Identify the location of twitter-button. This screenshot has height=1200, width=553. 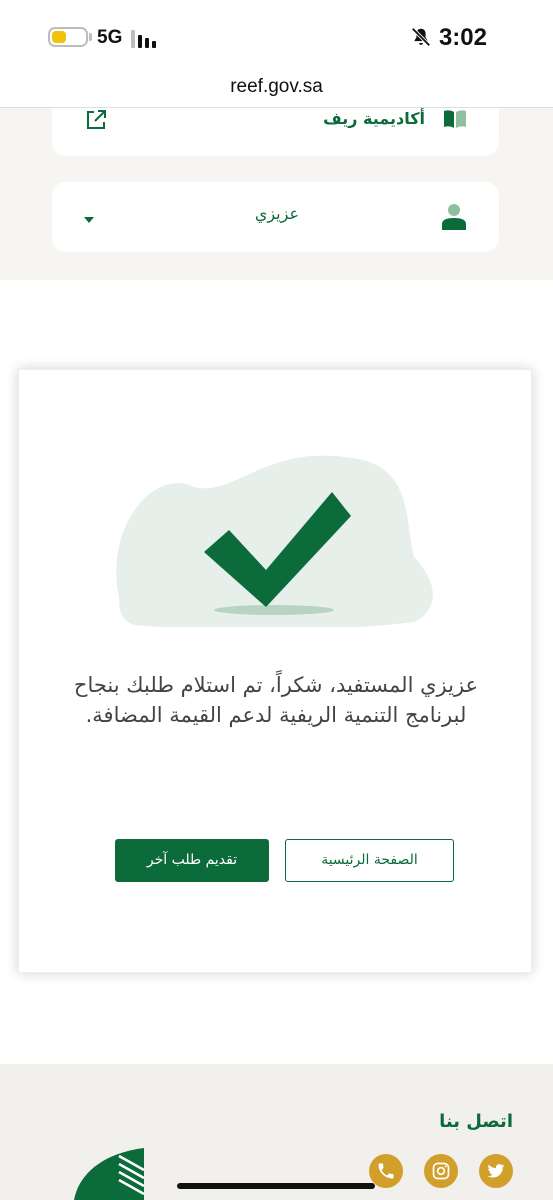
(496, 1171).